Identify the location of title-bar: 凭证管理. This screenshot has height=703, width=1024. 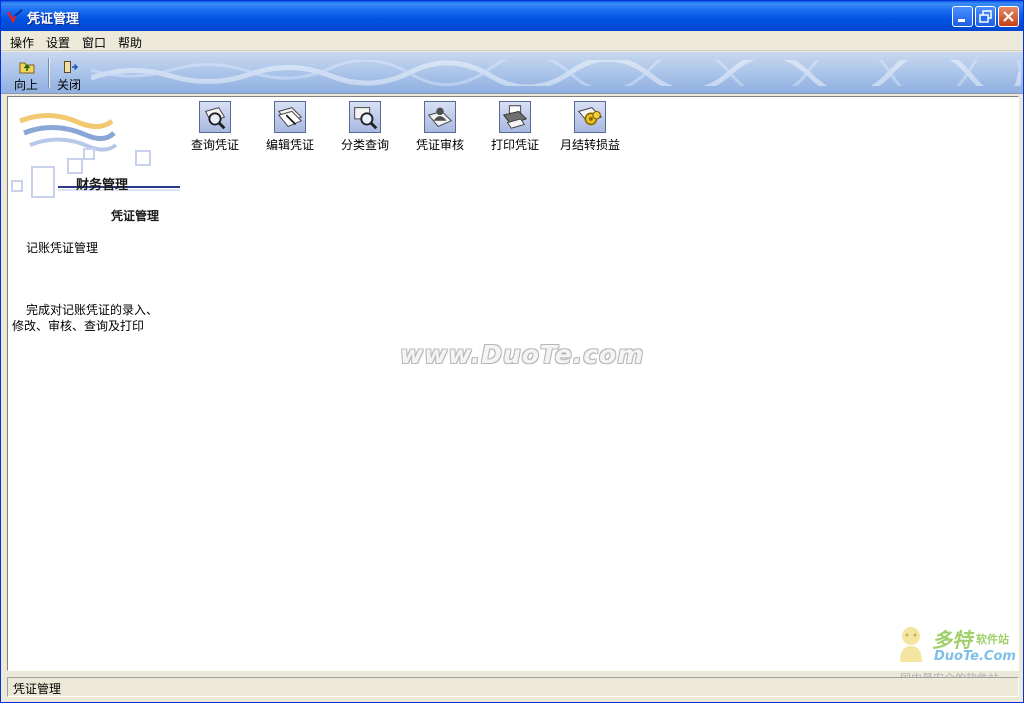
(512, 16).